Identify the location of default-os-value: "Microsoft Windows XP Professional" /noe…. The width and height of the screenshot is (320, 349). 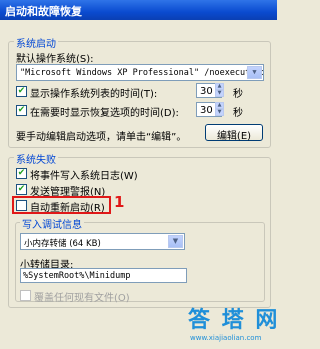
(142, 73).